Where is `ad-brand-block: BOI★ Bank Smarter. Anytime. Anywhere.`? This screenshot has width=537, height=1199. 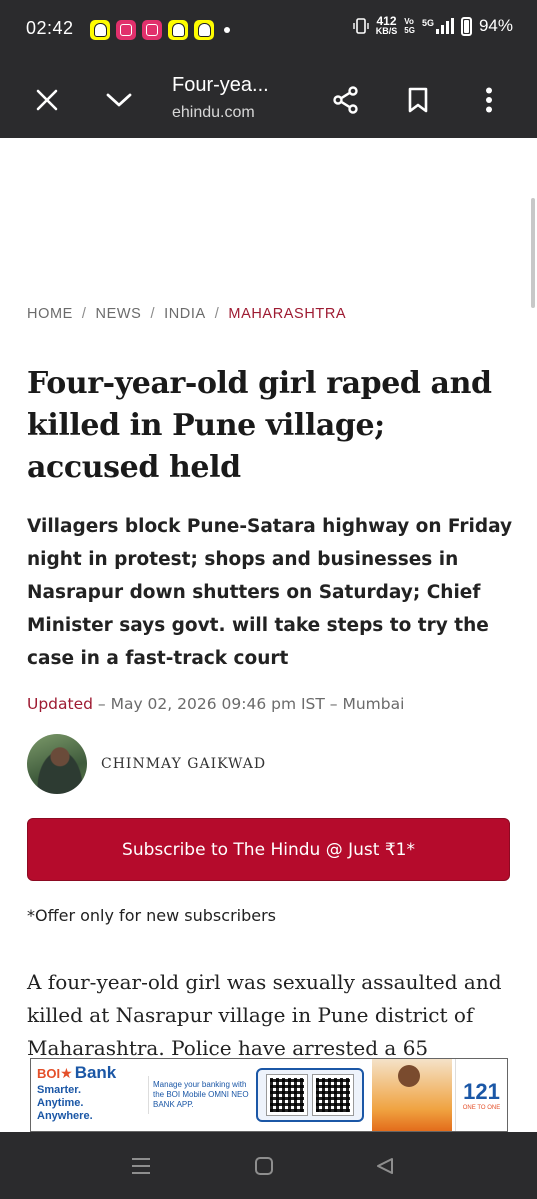 ad-brand-block: BOI★ Bank Smarter. Anytime. Anywhere. is located at coordinates (89, 1095).